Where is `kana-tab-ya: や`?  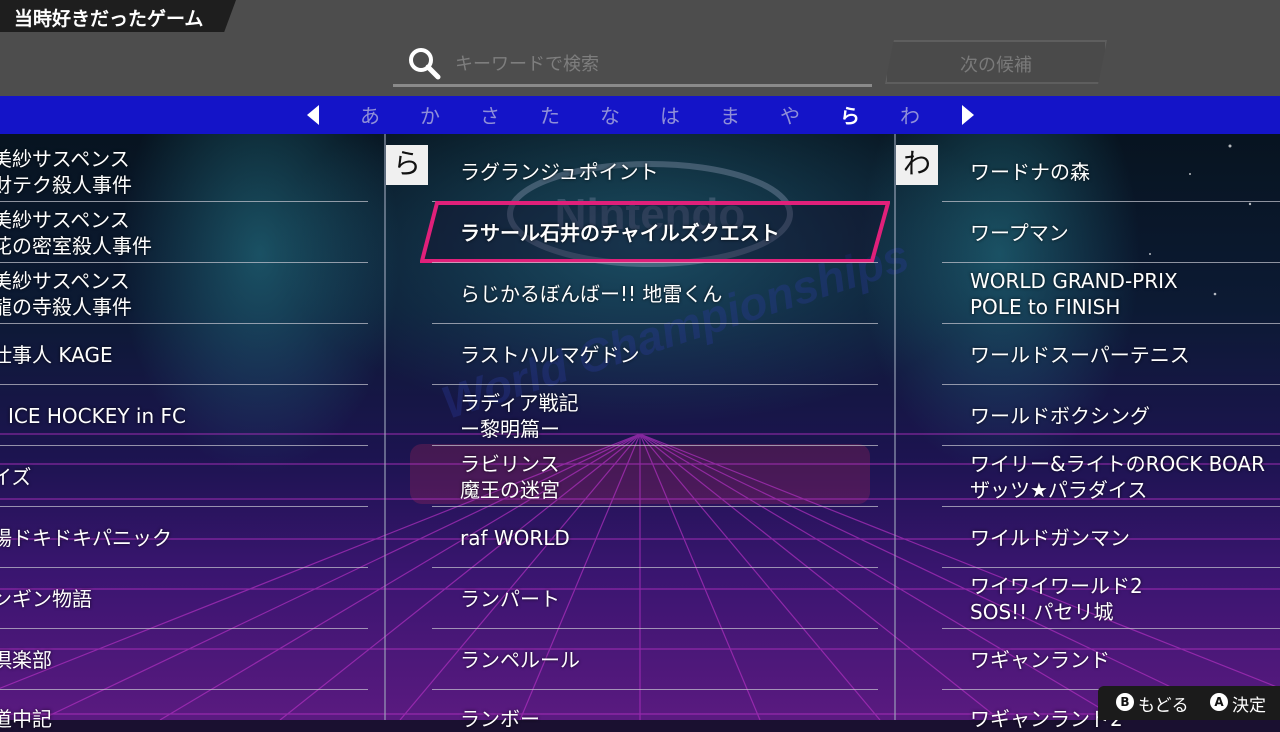
kana-tab-ya: や is located at coordinates (790, 114).